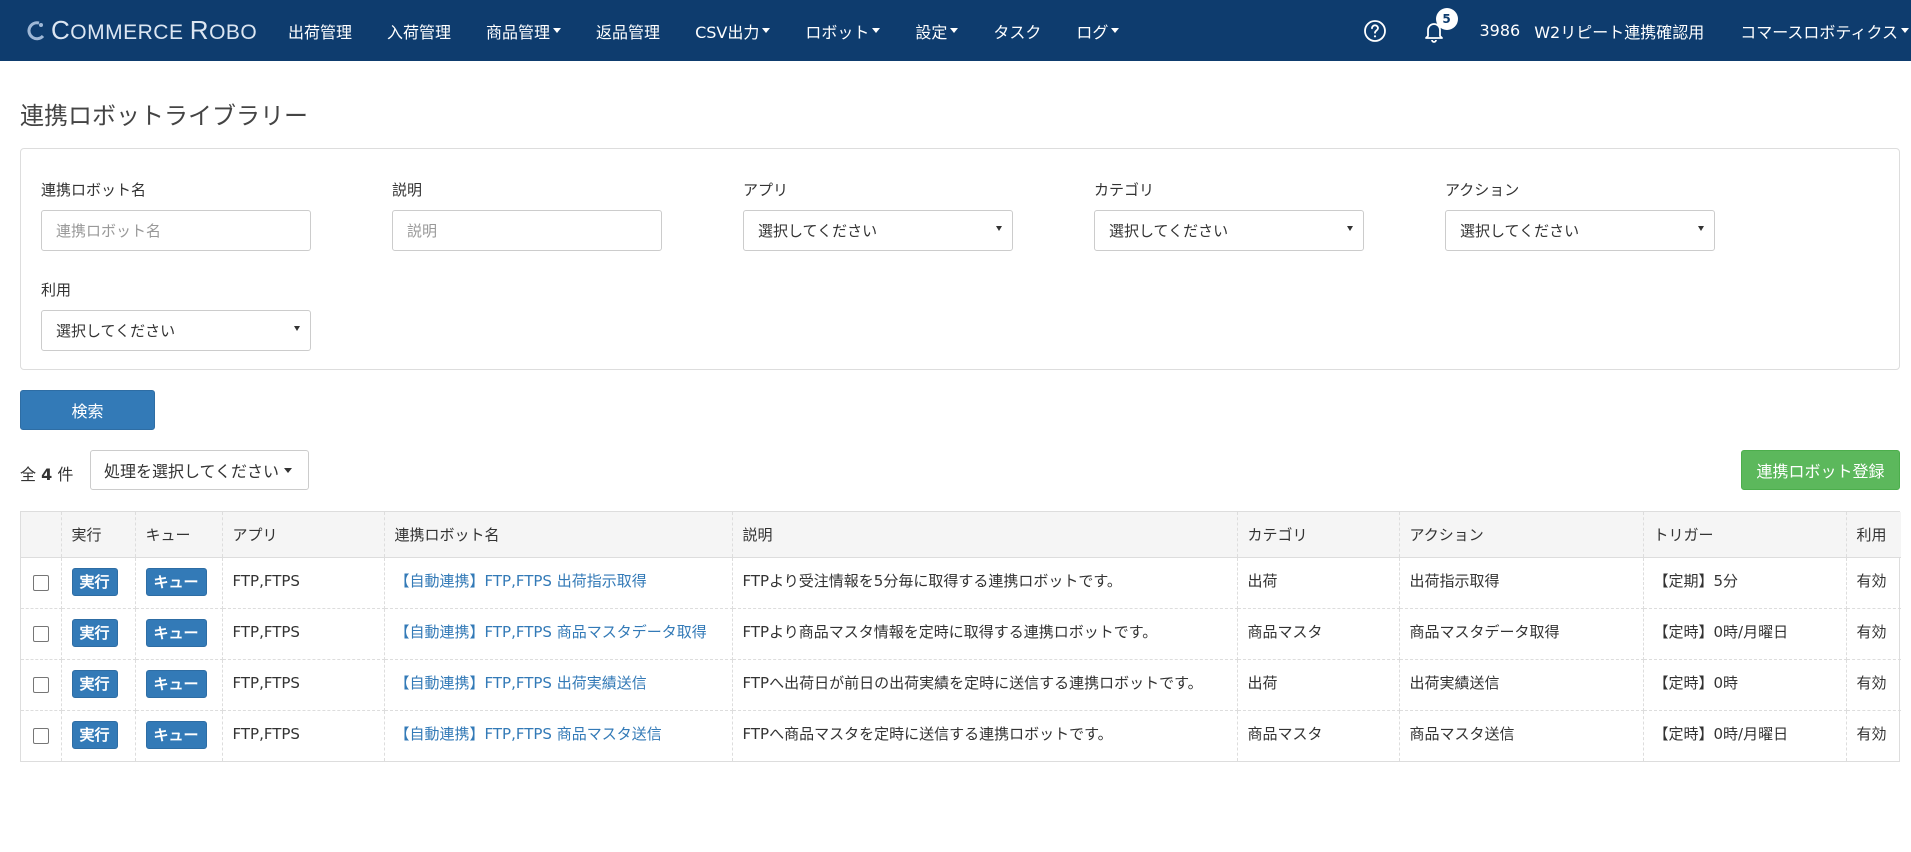 This screenshot has height=852, width=1911. I want to click on nav-item-5: ロボット, so click(843, 31).